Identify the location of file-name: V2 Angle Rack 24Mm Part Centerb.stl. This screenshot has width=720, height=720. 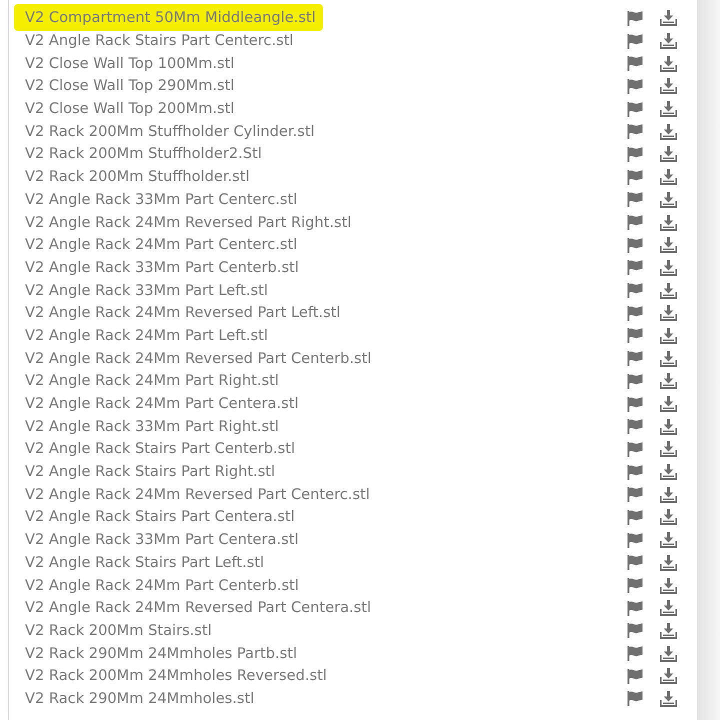
(162, 585).